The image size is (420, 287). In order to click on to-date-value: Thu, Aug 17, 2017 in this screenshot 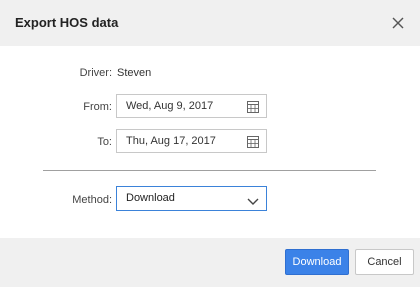, I will do `click(171, 141)`.